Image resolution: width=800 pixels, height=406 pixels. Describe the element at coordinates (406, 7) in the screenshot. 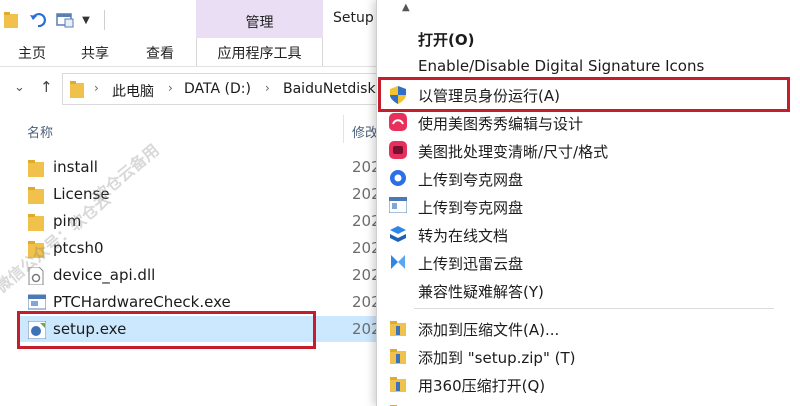

I see `menu-scroll-up-icon: ▲` at that location.